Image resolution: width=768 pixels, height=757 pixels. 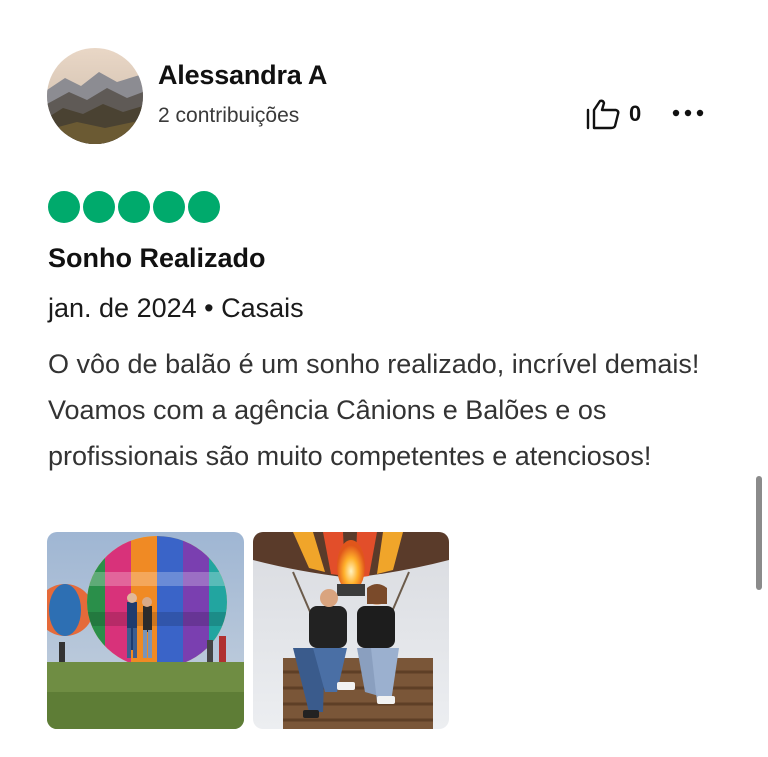 I want to click on three-dots-icon, so click(x=688, y=113).